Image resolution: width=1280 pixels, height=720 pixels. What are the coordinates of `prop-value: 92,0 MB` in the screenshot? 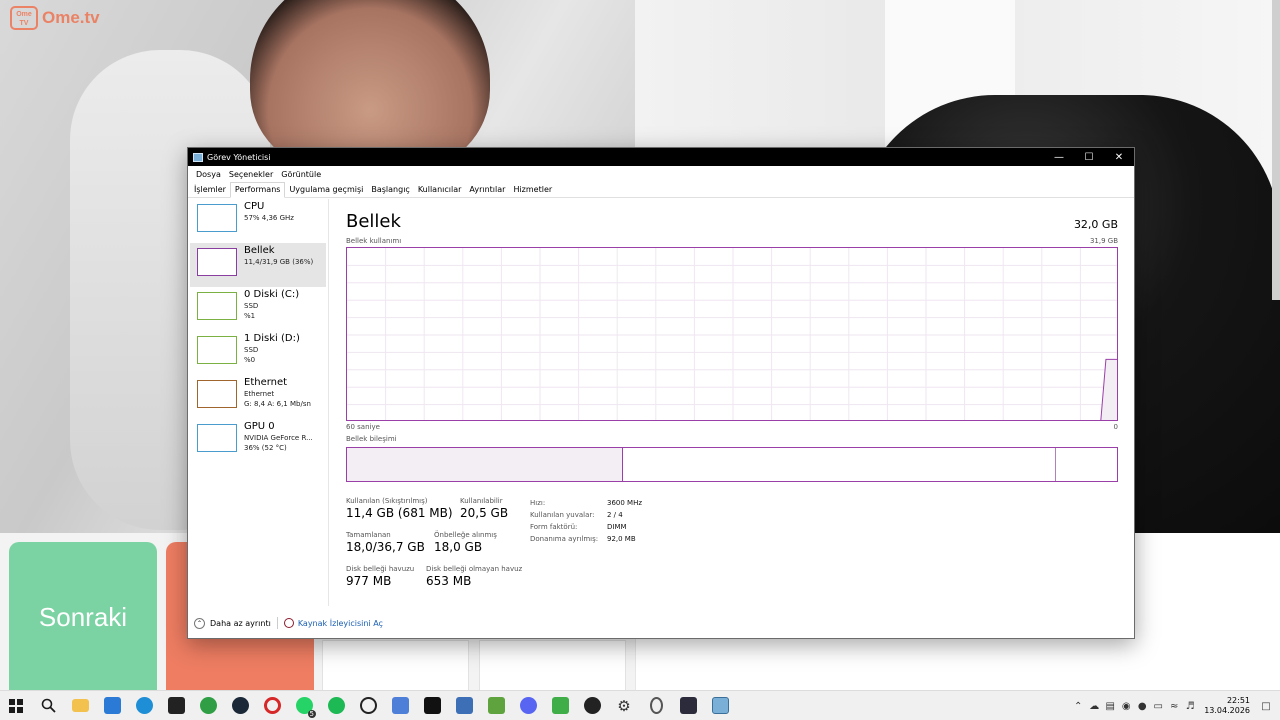 It's located at (621, 539).